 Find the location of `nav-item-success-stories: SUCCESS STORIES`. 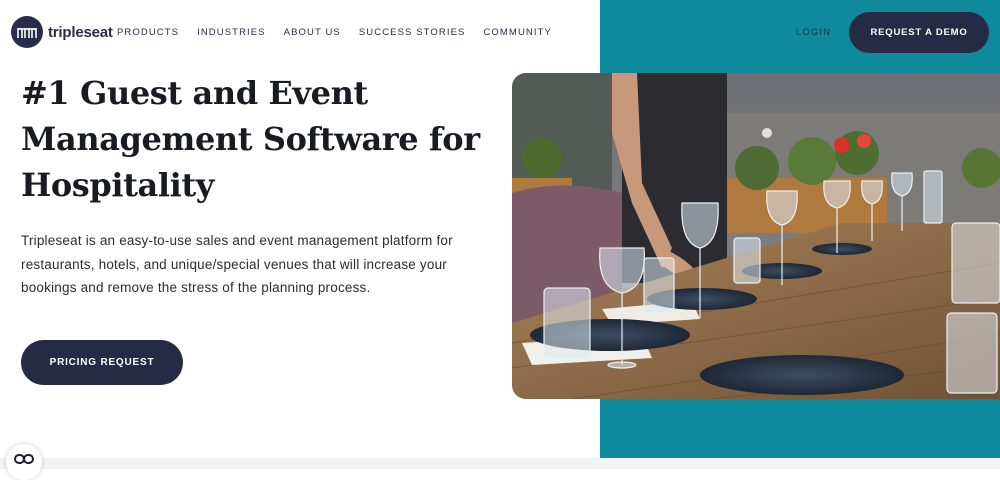

nav-item-success-stories: SUCCESS STORIES is located at coordinates (412, 32).